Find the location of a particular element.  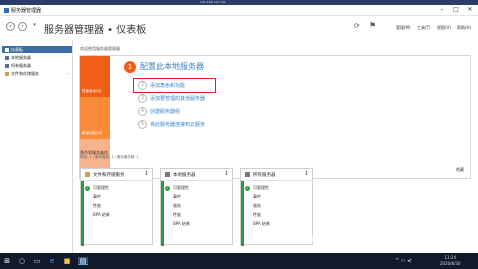

storage-icon is located at coordinates (7, 74).